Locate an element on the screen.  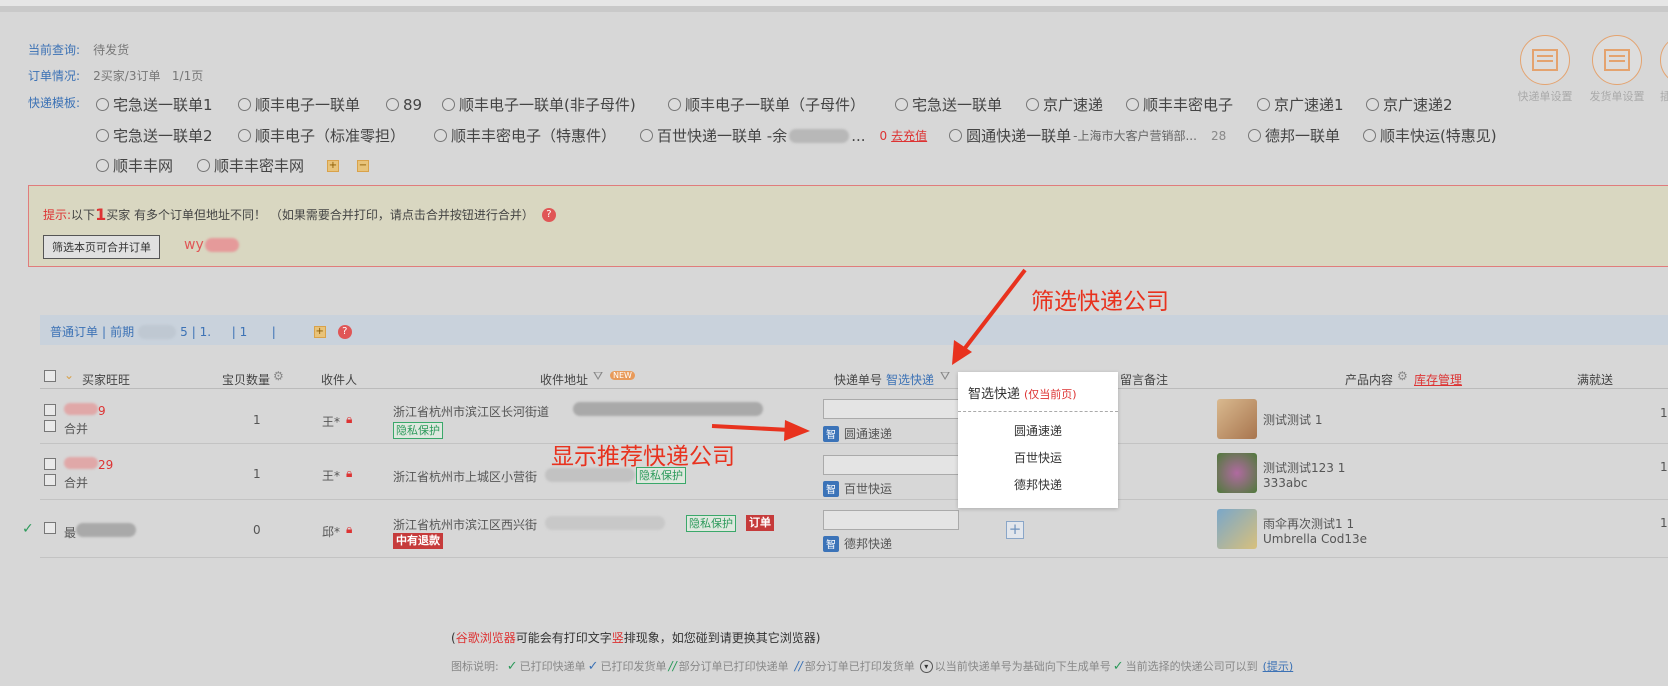
plugin-icon is located at coordinates (1664, 60).